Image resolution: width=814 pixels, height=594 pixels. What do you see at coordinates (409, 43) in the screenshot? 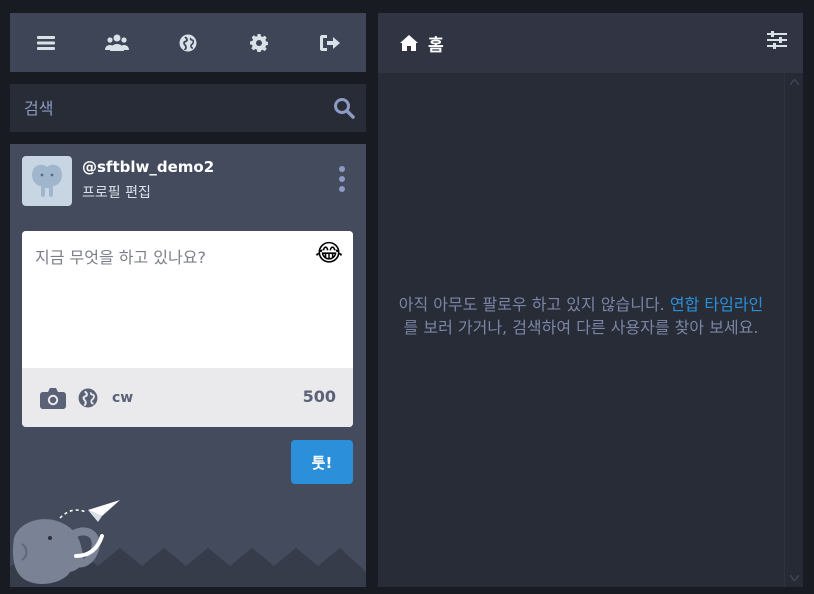
I see `home-icon` at bounding box center [409, 43].